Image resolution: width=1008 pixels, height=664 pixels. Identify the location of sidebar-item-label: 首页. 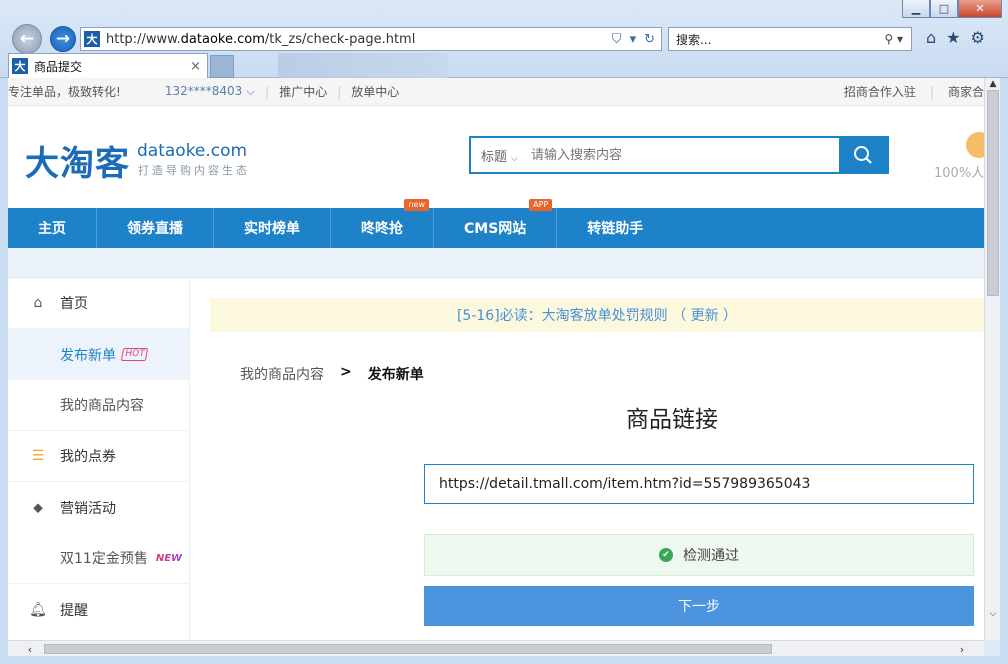
(74, 304).